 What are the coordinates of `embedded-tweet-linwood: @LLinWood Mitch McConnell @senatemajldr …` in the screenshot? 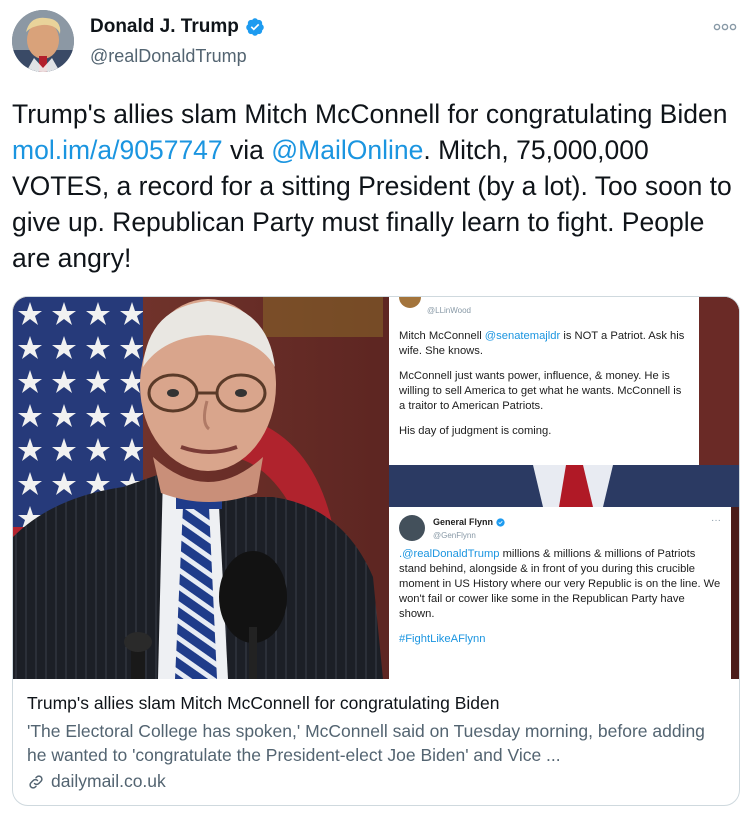 It's located at (544, 381).